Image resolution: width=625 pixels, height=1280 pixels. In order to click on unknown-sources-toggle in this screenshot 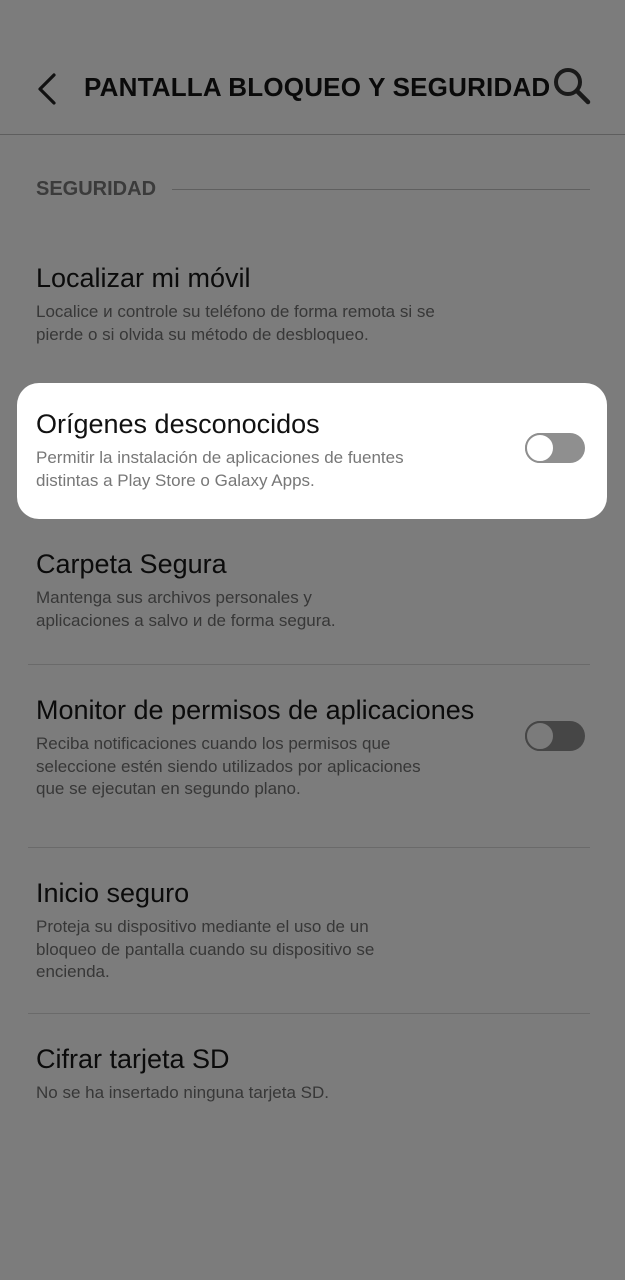, I will do `click(555, 448)`.